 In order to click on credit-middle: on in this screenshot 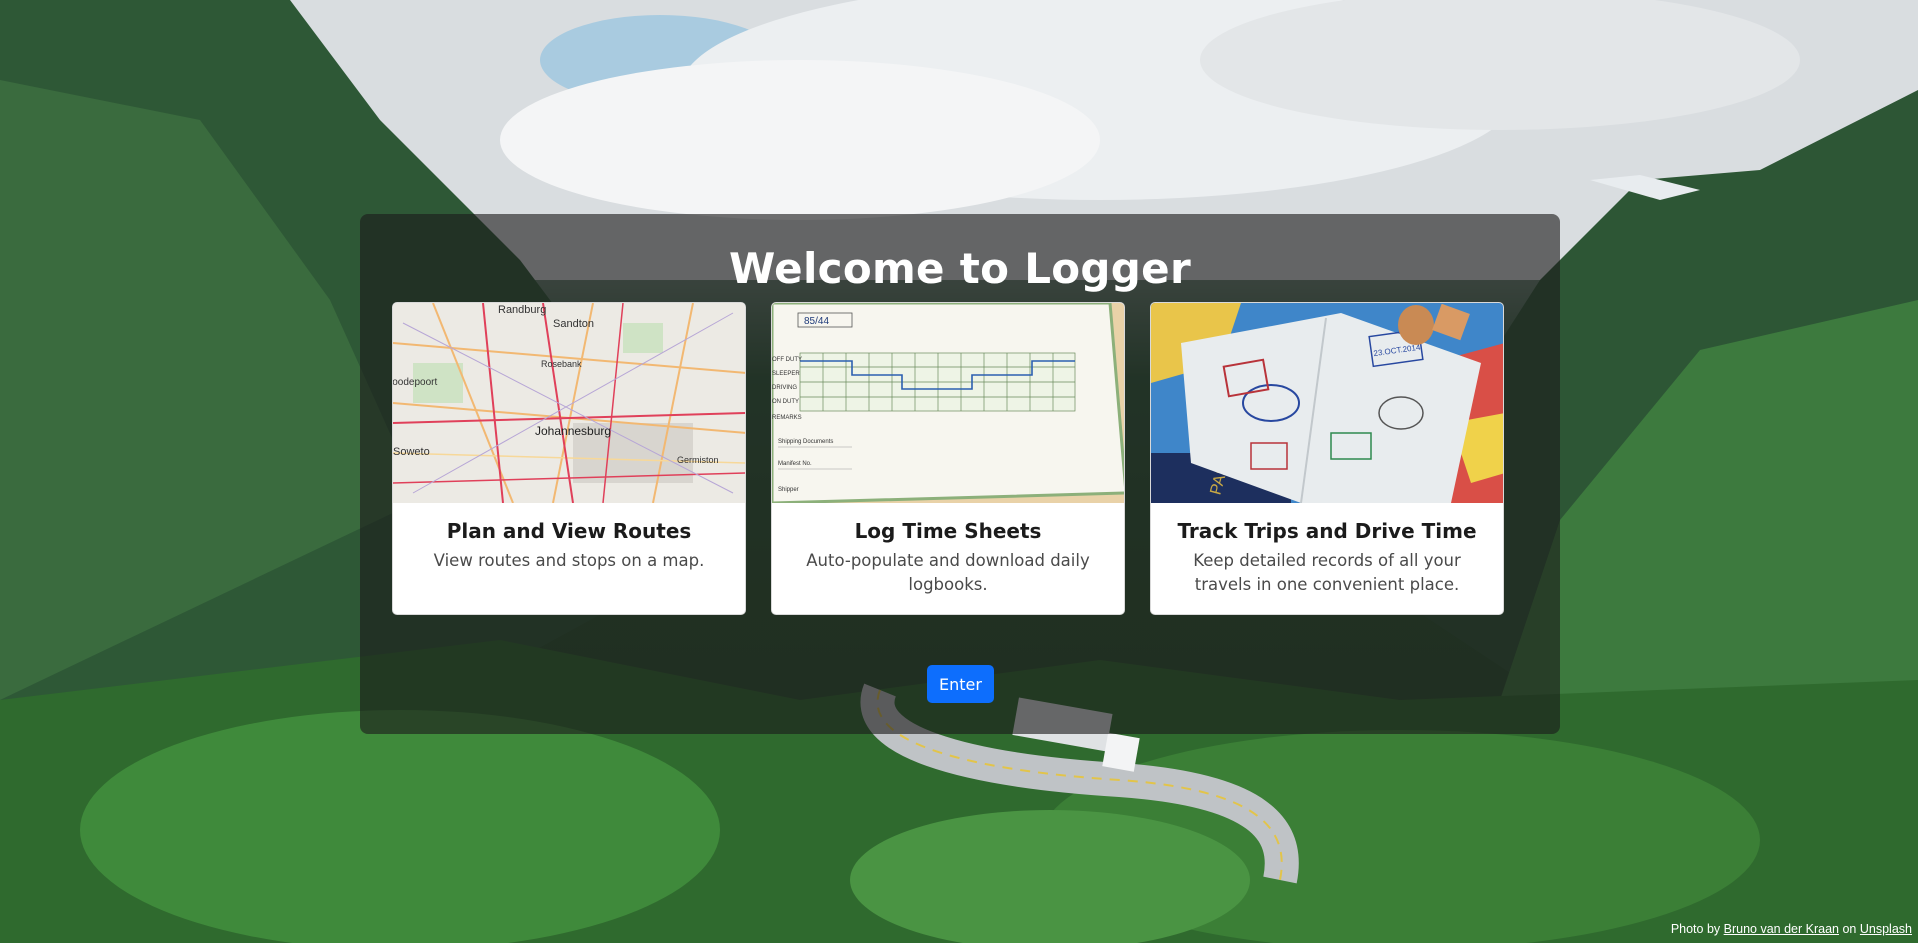, I will do `click(1849, 929)`.